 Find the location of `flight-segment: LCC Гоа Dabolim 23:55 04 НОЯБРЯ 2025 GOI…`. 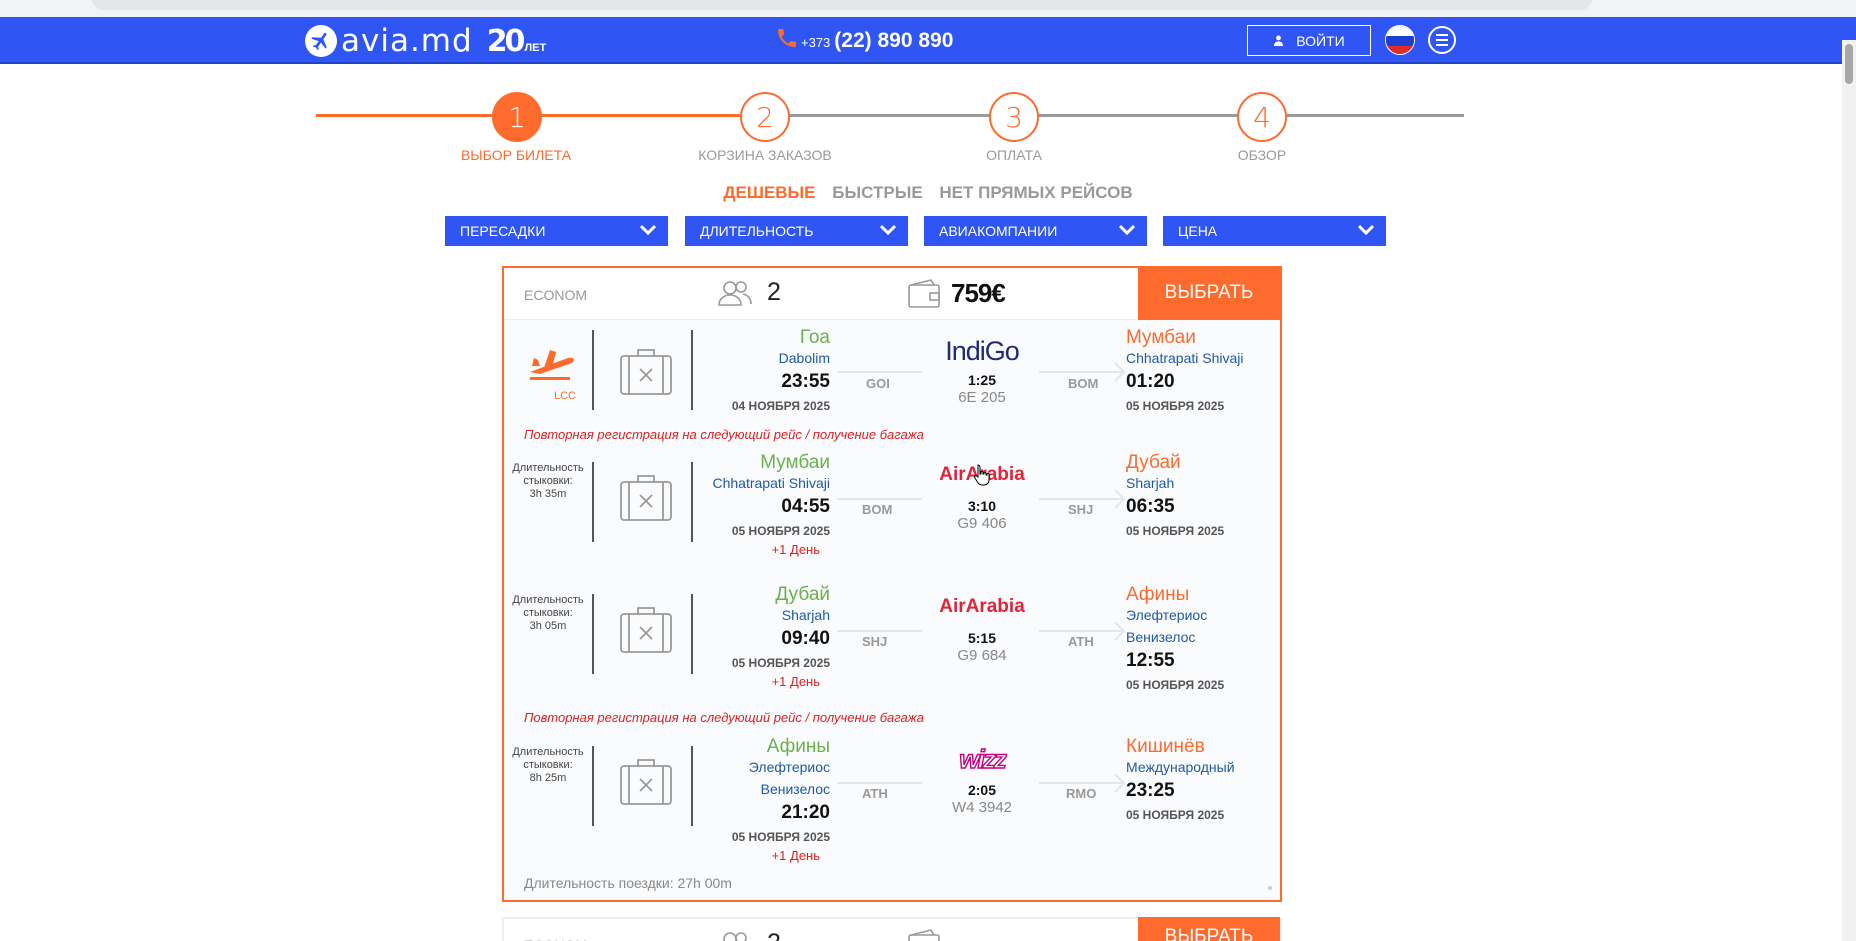

flight-segment: LCC Гоа Dabolim 23:55 04 НОЯБРЯ 2025 GOI… is located at coordinates (892, 374).